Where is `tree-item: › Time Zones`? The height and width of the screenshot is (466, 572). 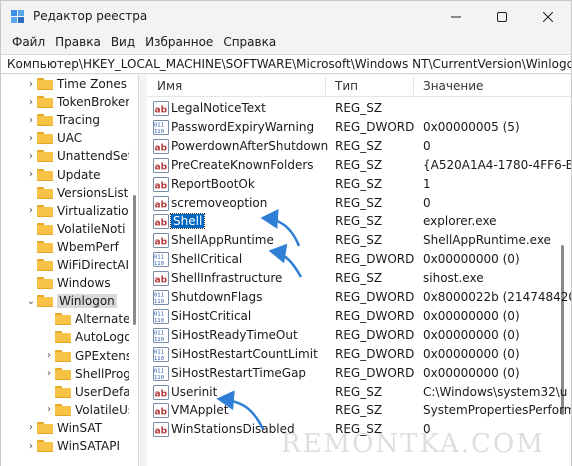
tree-item: › Time Zones is located at coordinates (76, 84).